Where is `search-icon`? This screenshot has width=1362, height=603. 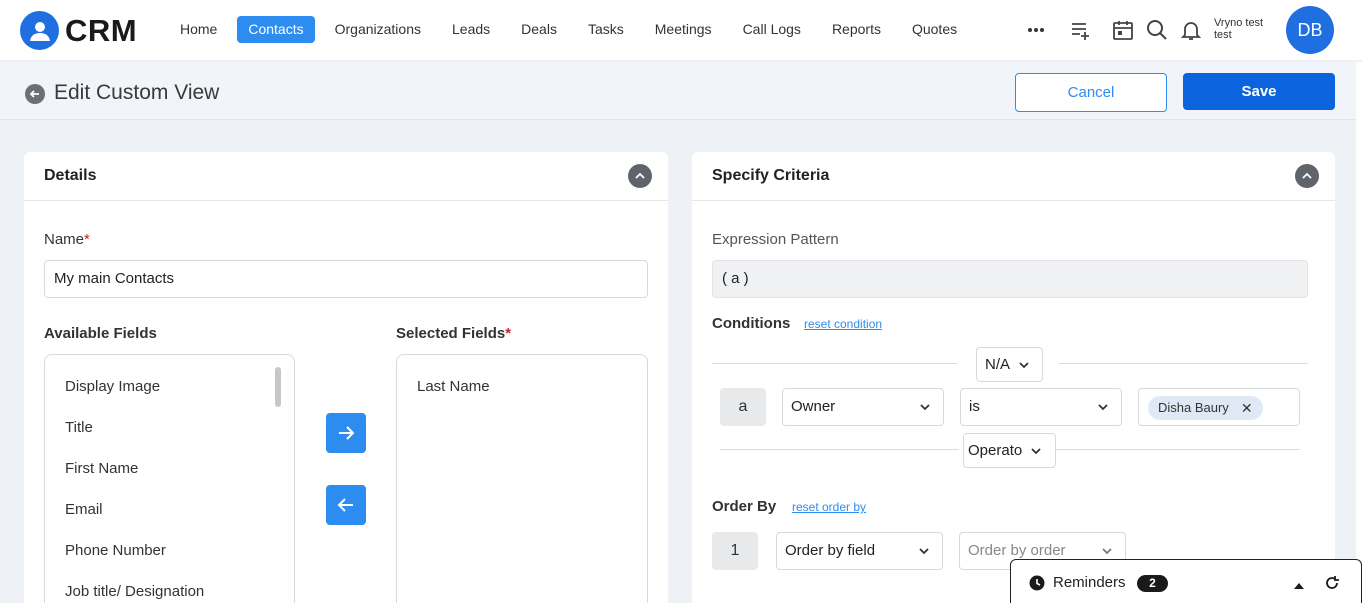
search-icon is located at coordinates (1157, 30).